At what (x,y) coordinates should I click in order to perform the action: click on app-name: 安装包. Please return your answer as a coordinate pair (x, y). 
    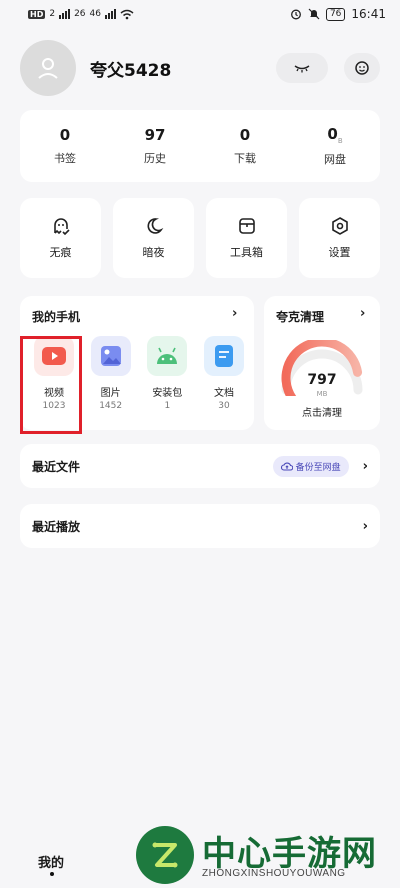
    Looking at the image, I should click on (167, 393).